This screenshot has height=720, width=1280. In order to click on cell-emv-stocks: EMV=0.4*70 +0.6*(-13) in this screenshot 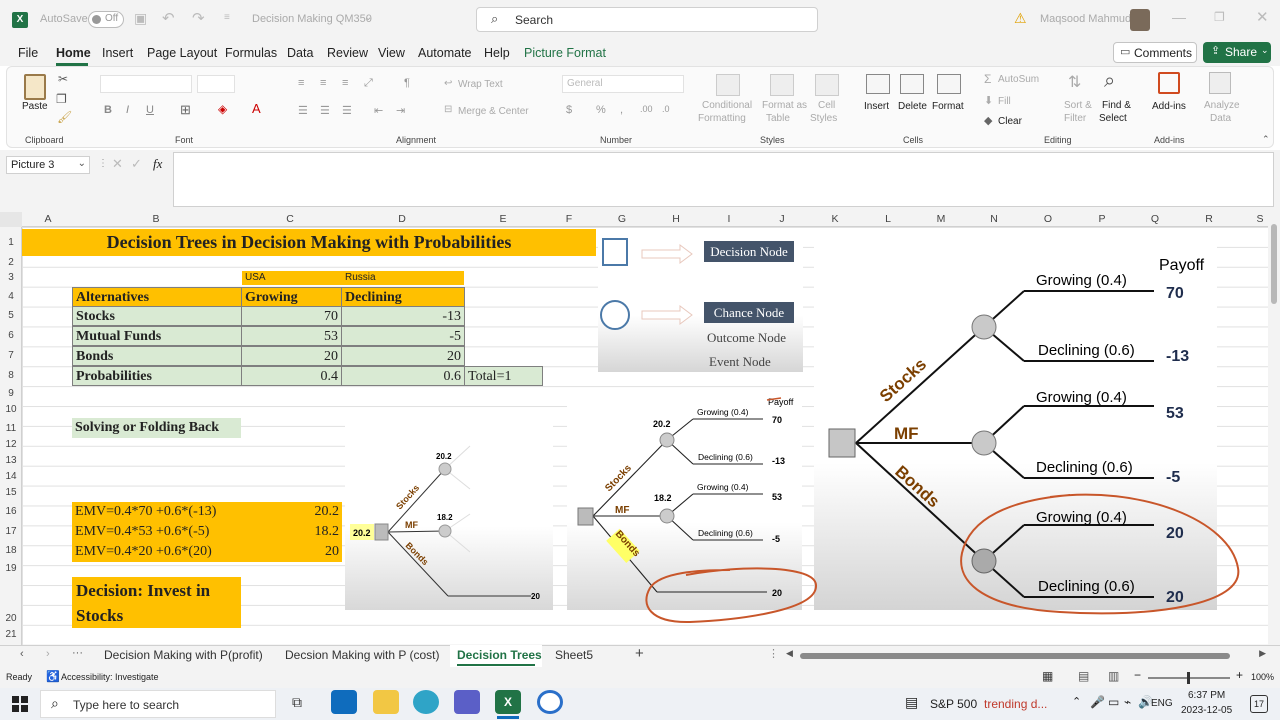, I will do `click(157, 512)`.